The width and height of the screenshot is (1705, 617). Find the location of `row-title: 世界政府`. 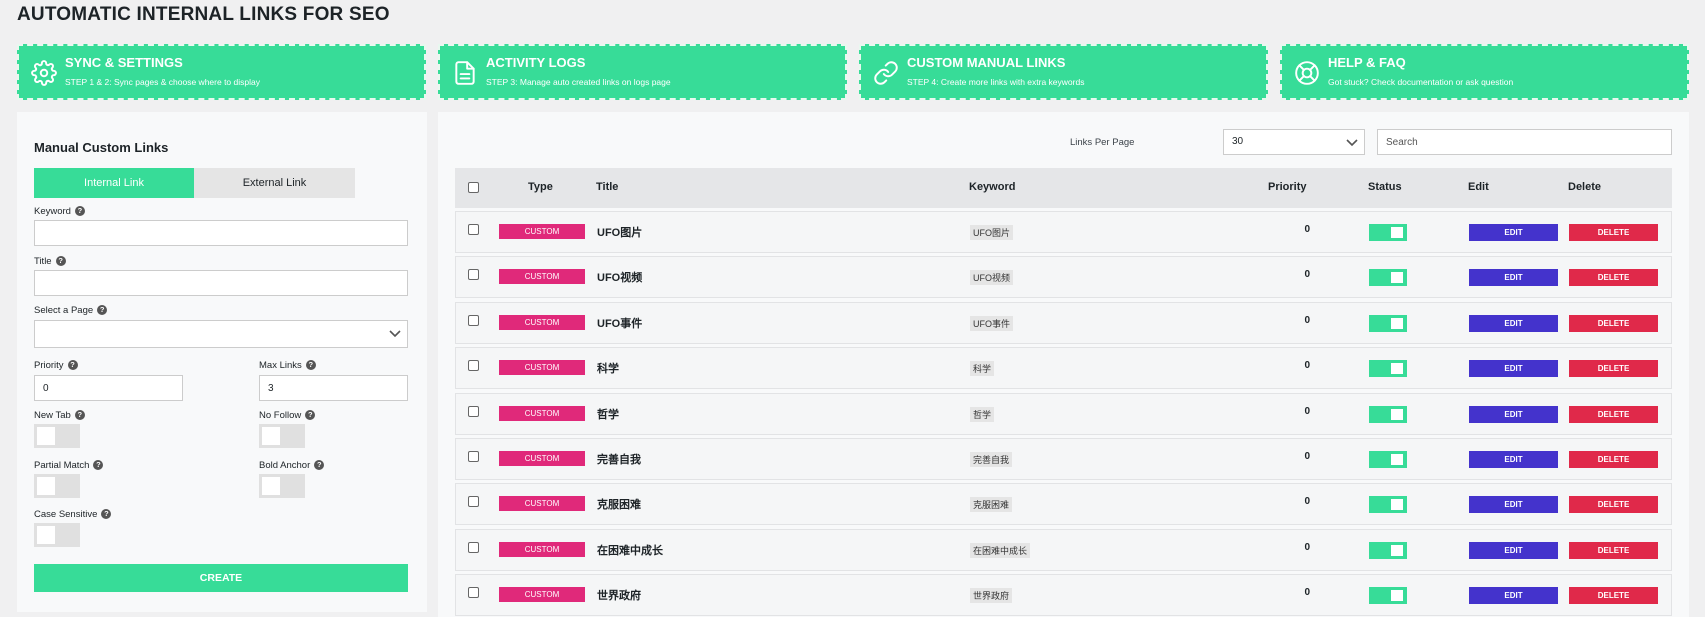

row-title: 世界政府 is located at coordinates (619, 596).